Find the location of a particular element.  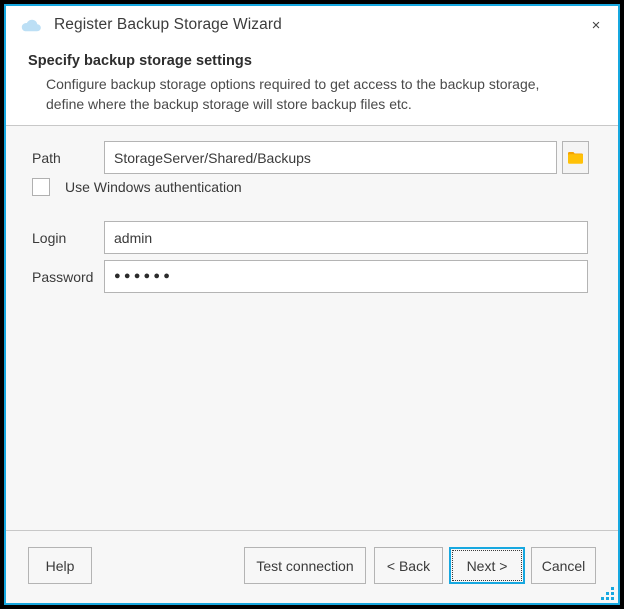

close-icon: × is located at coordinates (596, 25).